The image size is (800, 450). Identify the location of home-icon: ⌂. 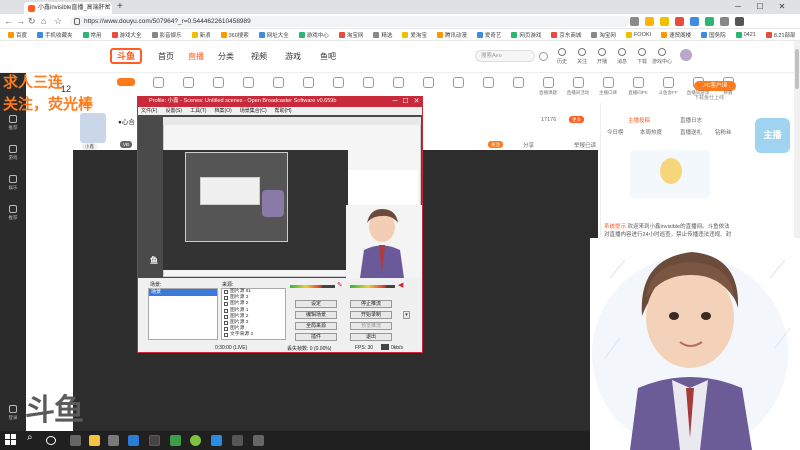
(43, 21).